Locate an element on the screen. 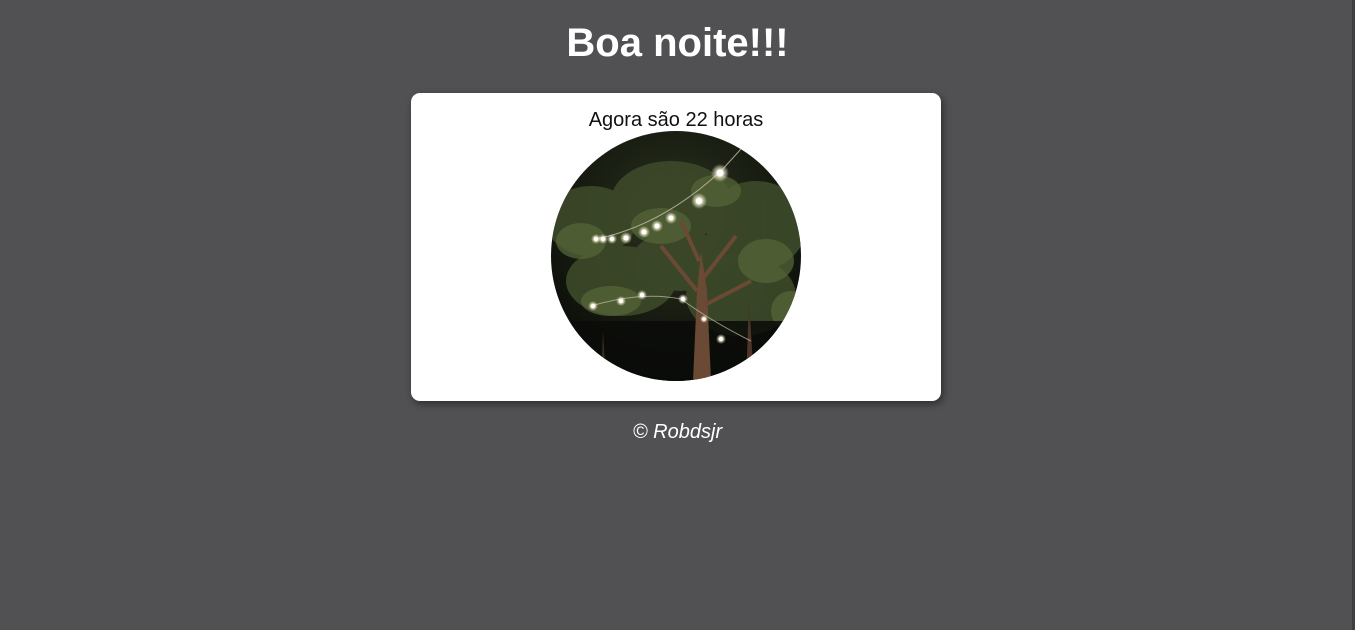  time-text: Agora são 22 horas is located at coordinates (676, 120).